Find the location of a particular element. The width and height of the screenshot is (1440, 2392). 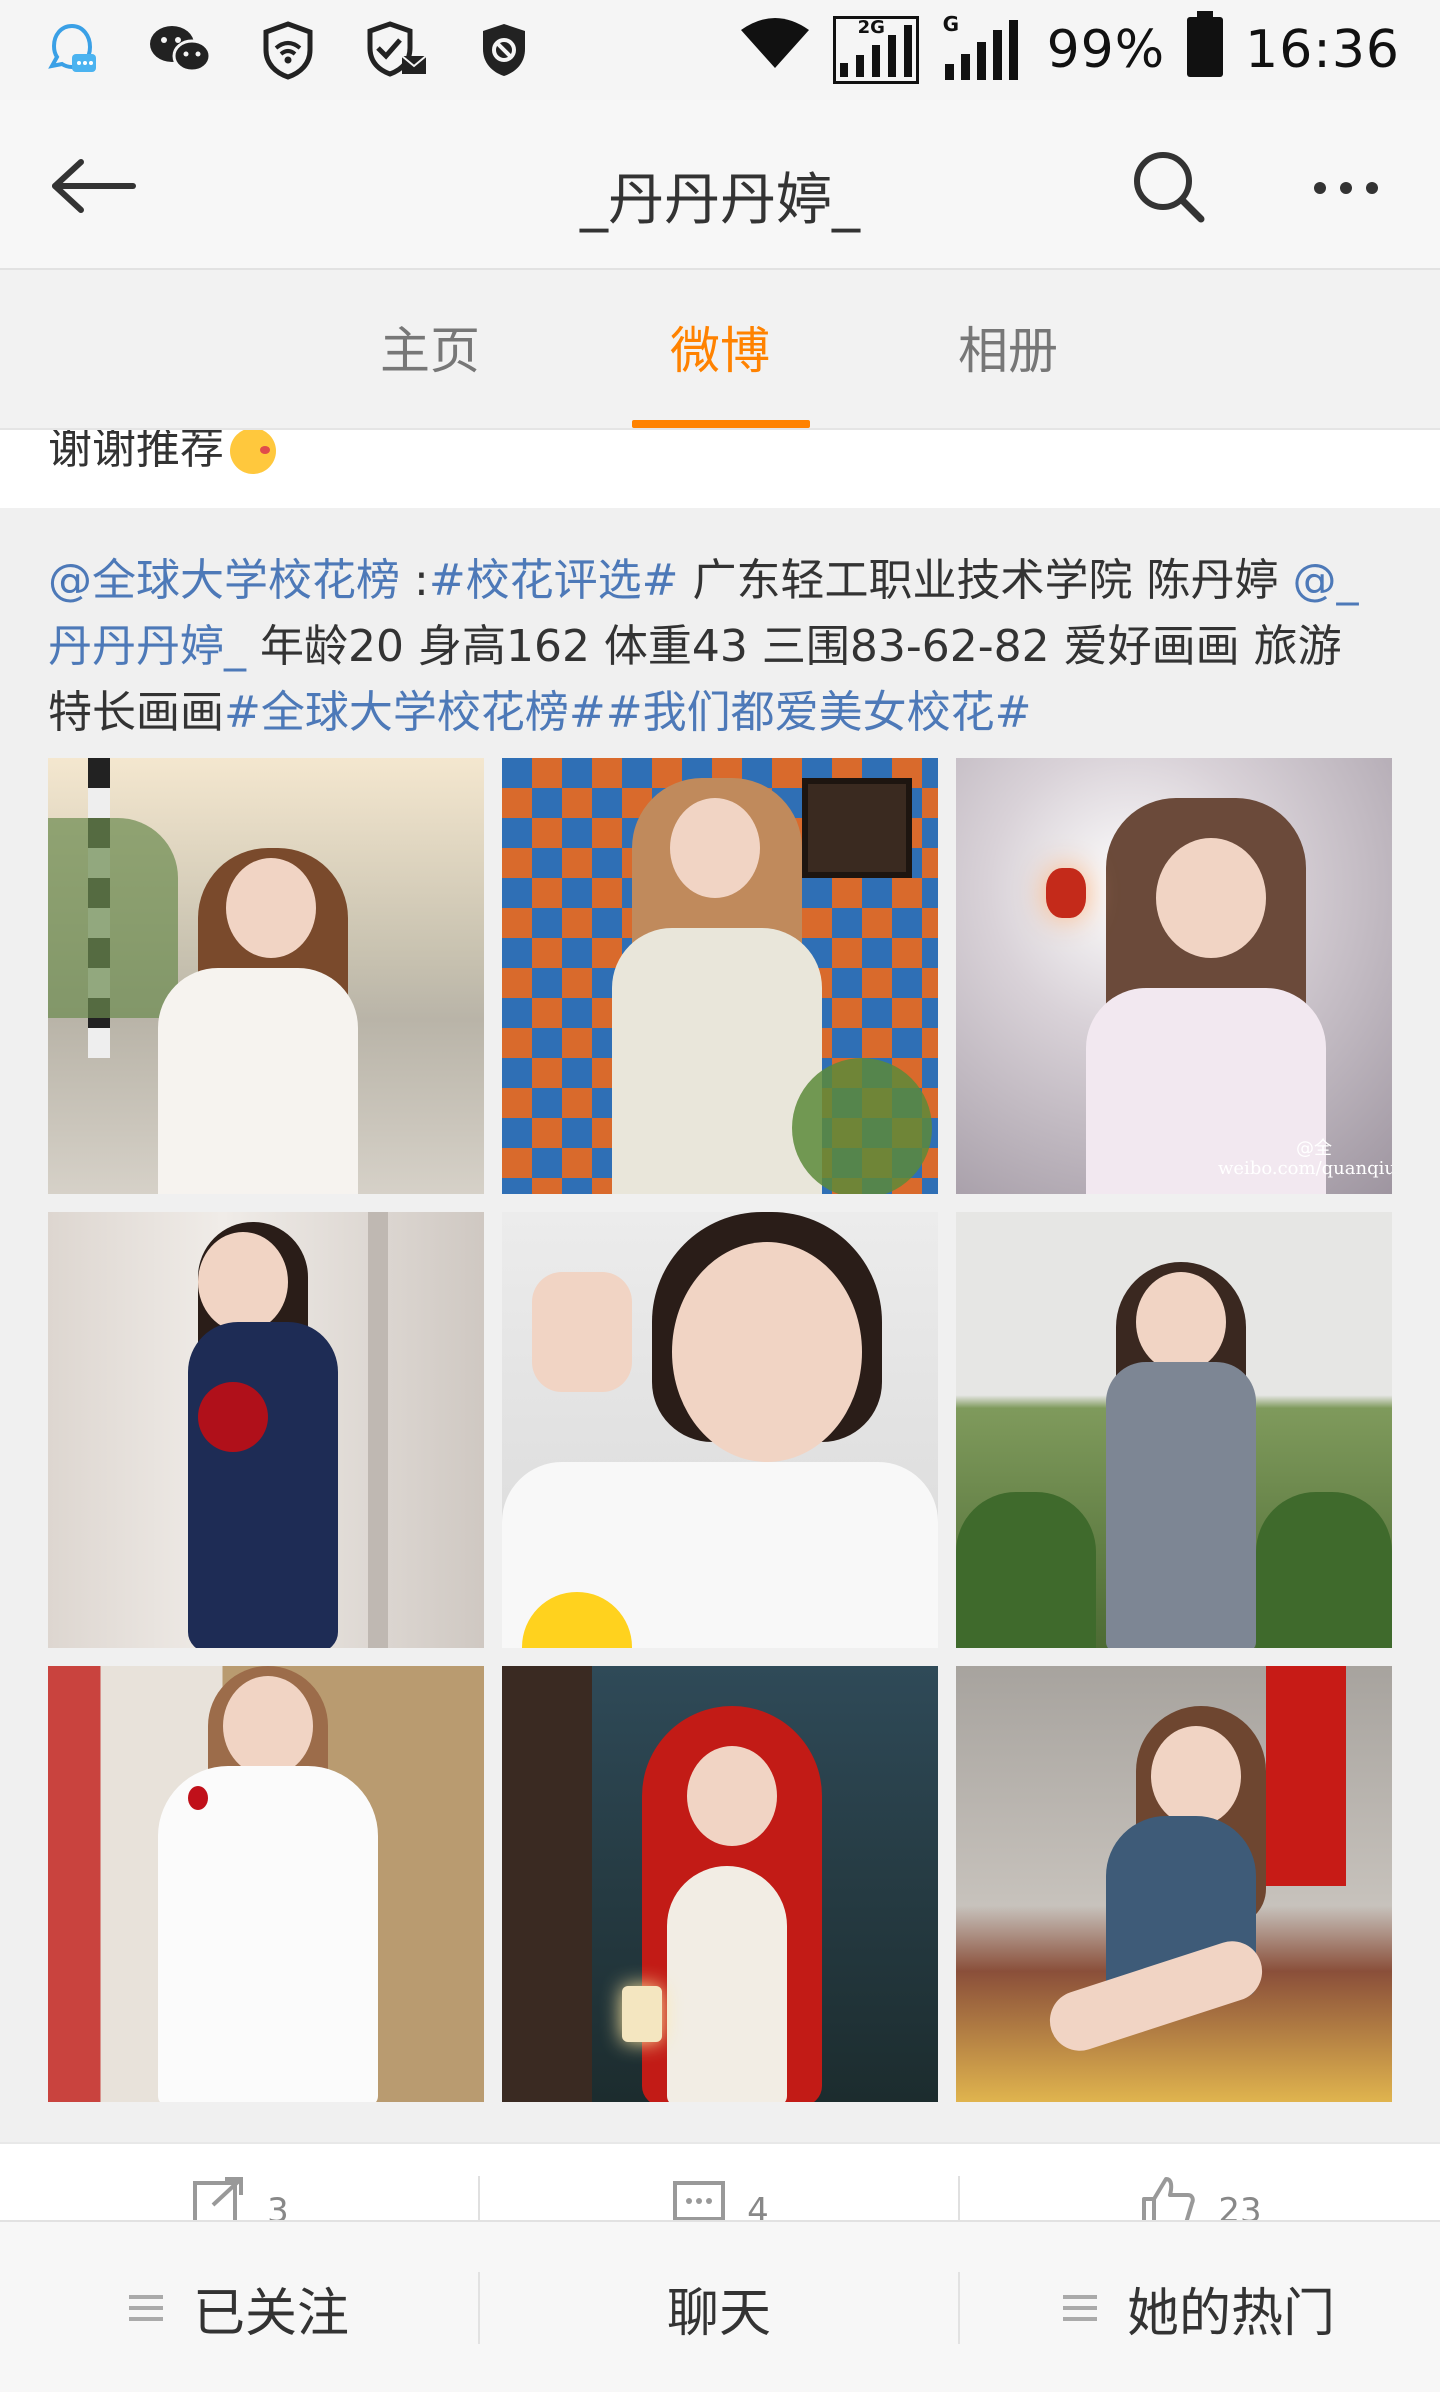

signal-g-icon: G is located at coordinates (983, 48).